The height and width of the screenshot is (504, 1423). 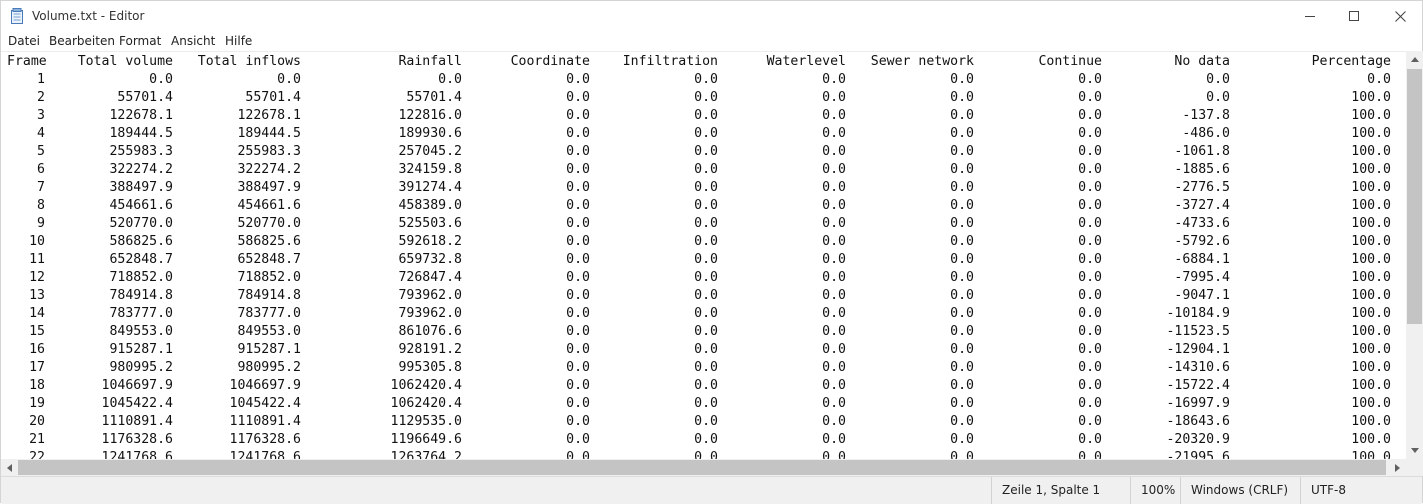 I want to click on title-bar: Volume.txt - Editor, so click(x=711, y=16).